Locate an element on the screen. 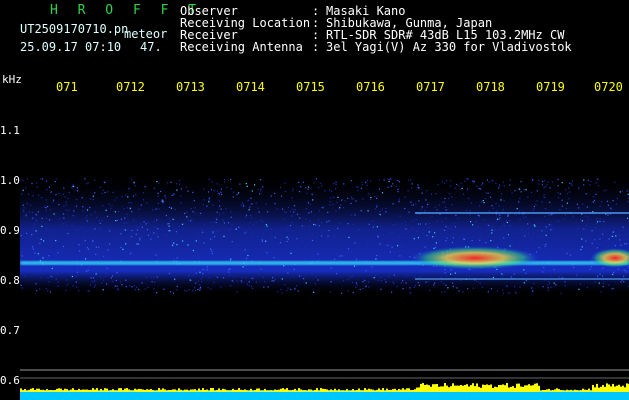 Image resolution: width=629 pixels, height=400 pixels. y-tick-1-0: 1.0 is located at coordinates (10, 180).